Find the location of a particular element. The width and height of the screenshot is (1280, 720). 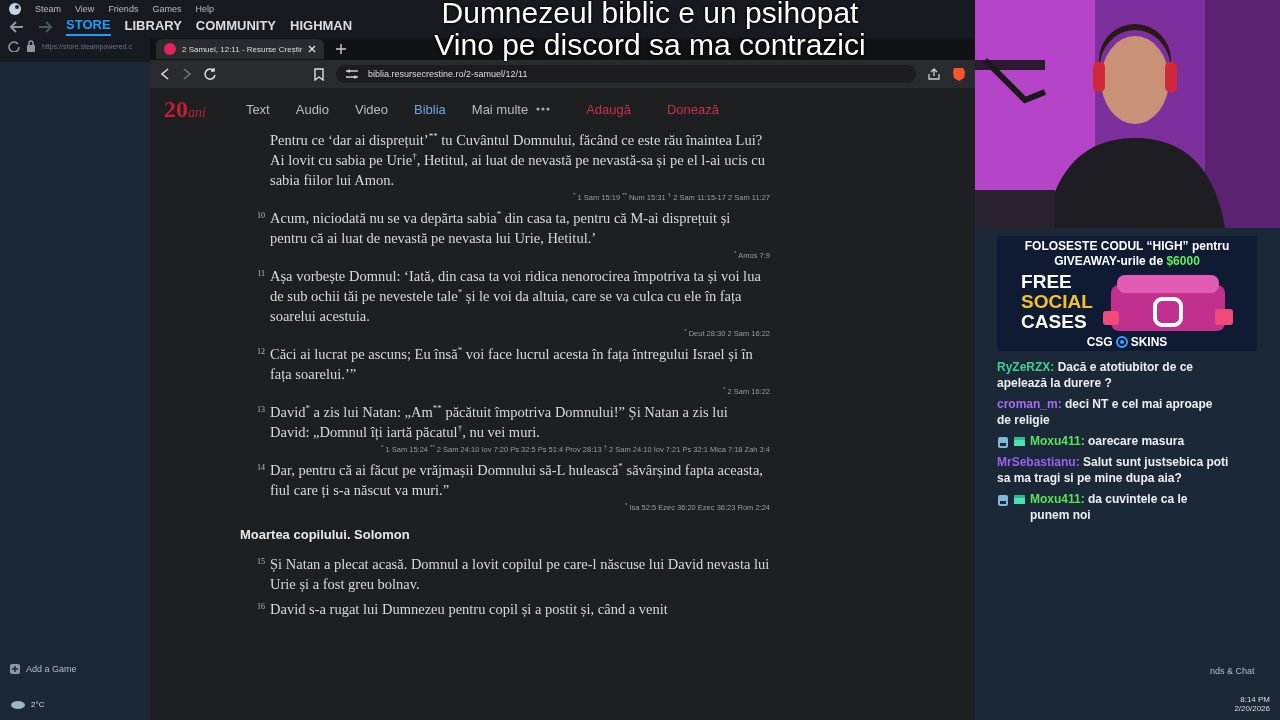

nav-tab: HIGHMAN is located at coordinates (321, 26).